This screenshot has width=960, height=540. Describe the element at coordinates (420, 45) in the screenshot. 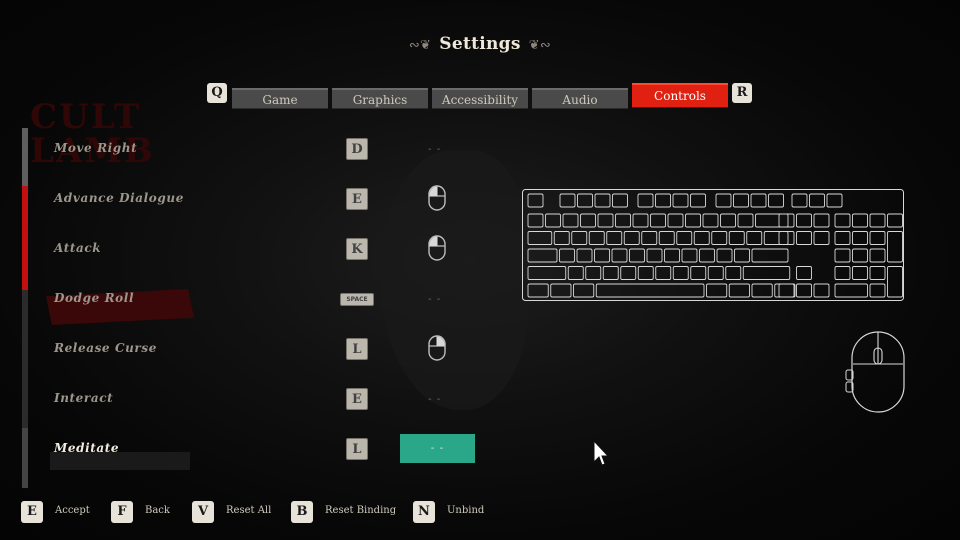

I see `ornament-left-icon: ∾❦` at that location.